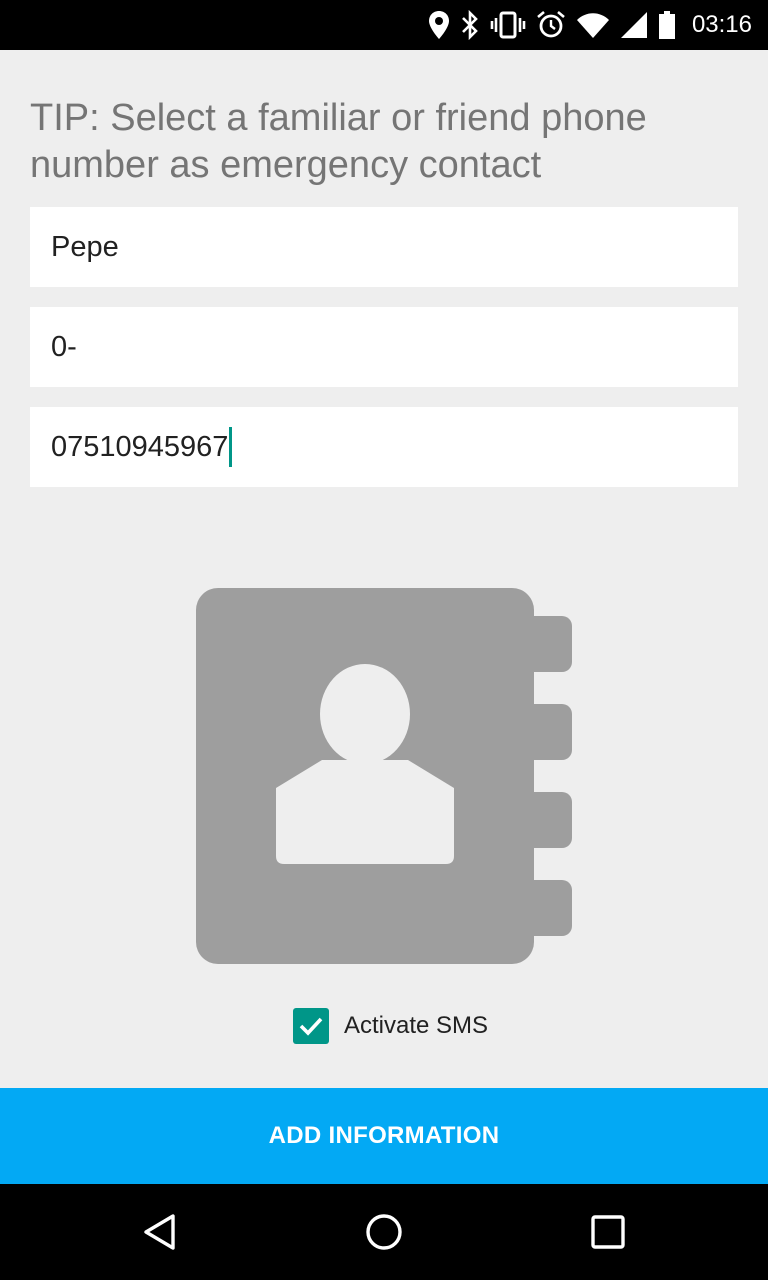 The image size is (768, 1280). Describe the element at coordinates (439, 25) in the screenshot. I see `location-icon` at that location.